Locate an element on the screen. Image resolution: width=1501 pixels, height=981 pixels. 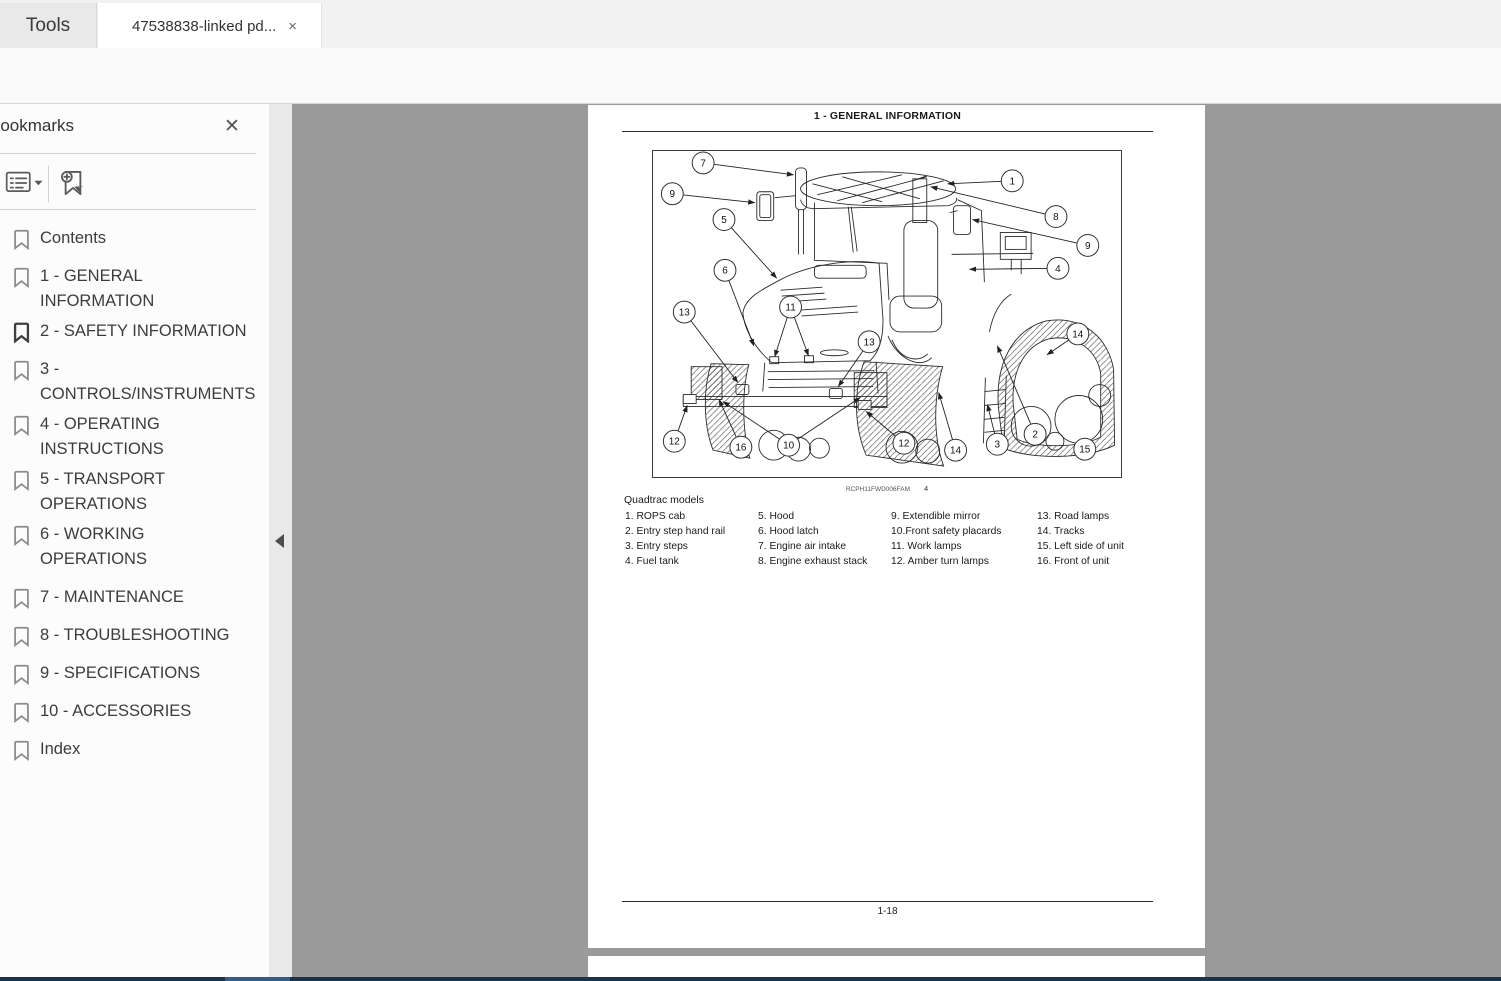
legend-item: 1. ROPS cab is located at coordinates (655, 516).